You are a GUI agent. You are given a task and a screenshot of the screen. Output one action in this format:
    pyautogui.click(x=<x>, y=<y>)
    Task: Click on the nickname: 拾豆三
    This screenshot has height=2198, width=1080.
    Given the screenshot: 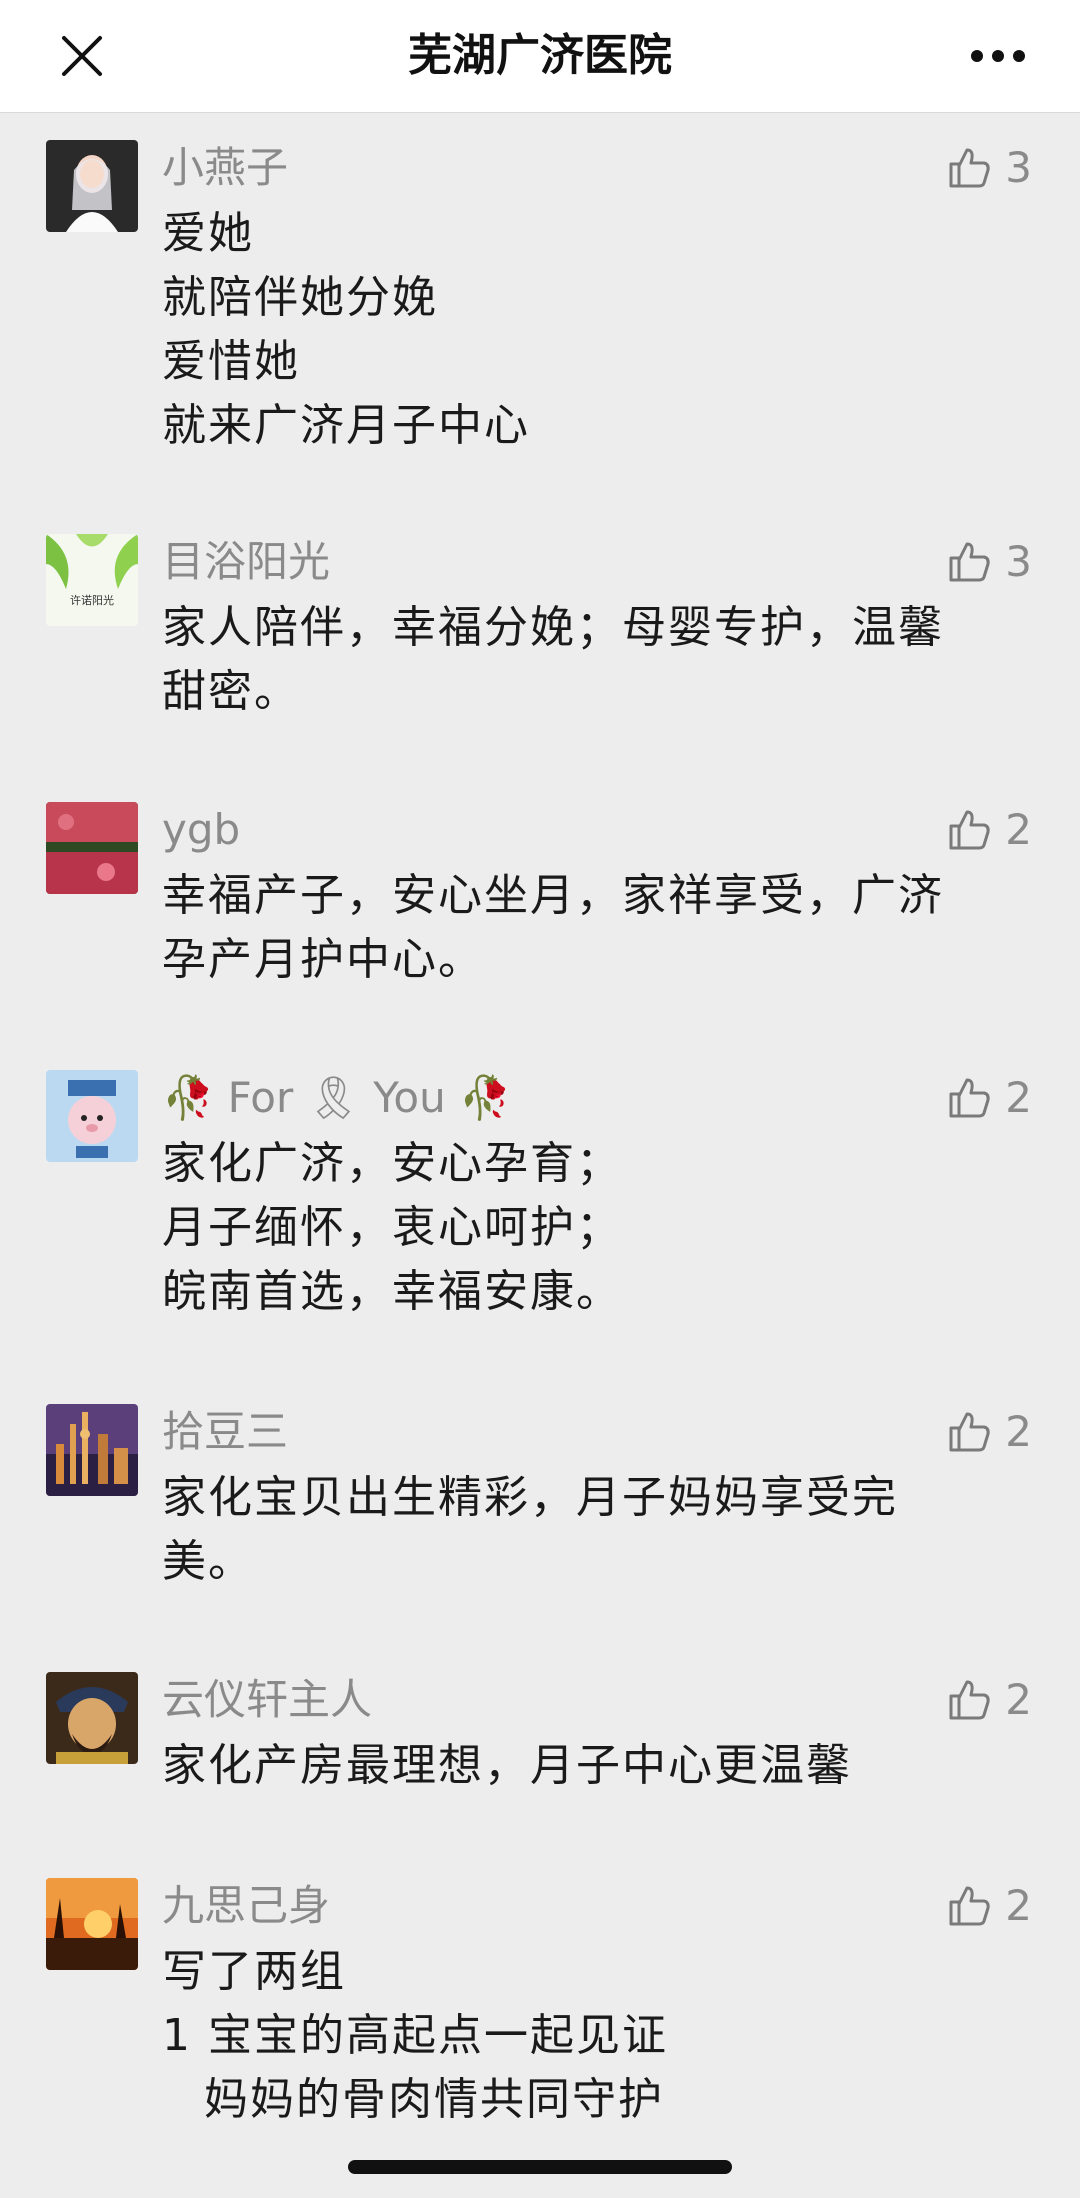 What is the action you would take?
    pyautogui.click(x=225, y=1432)
    